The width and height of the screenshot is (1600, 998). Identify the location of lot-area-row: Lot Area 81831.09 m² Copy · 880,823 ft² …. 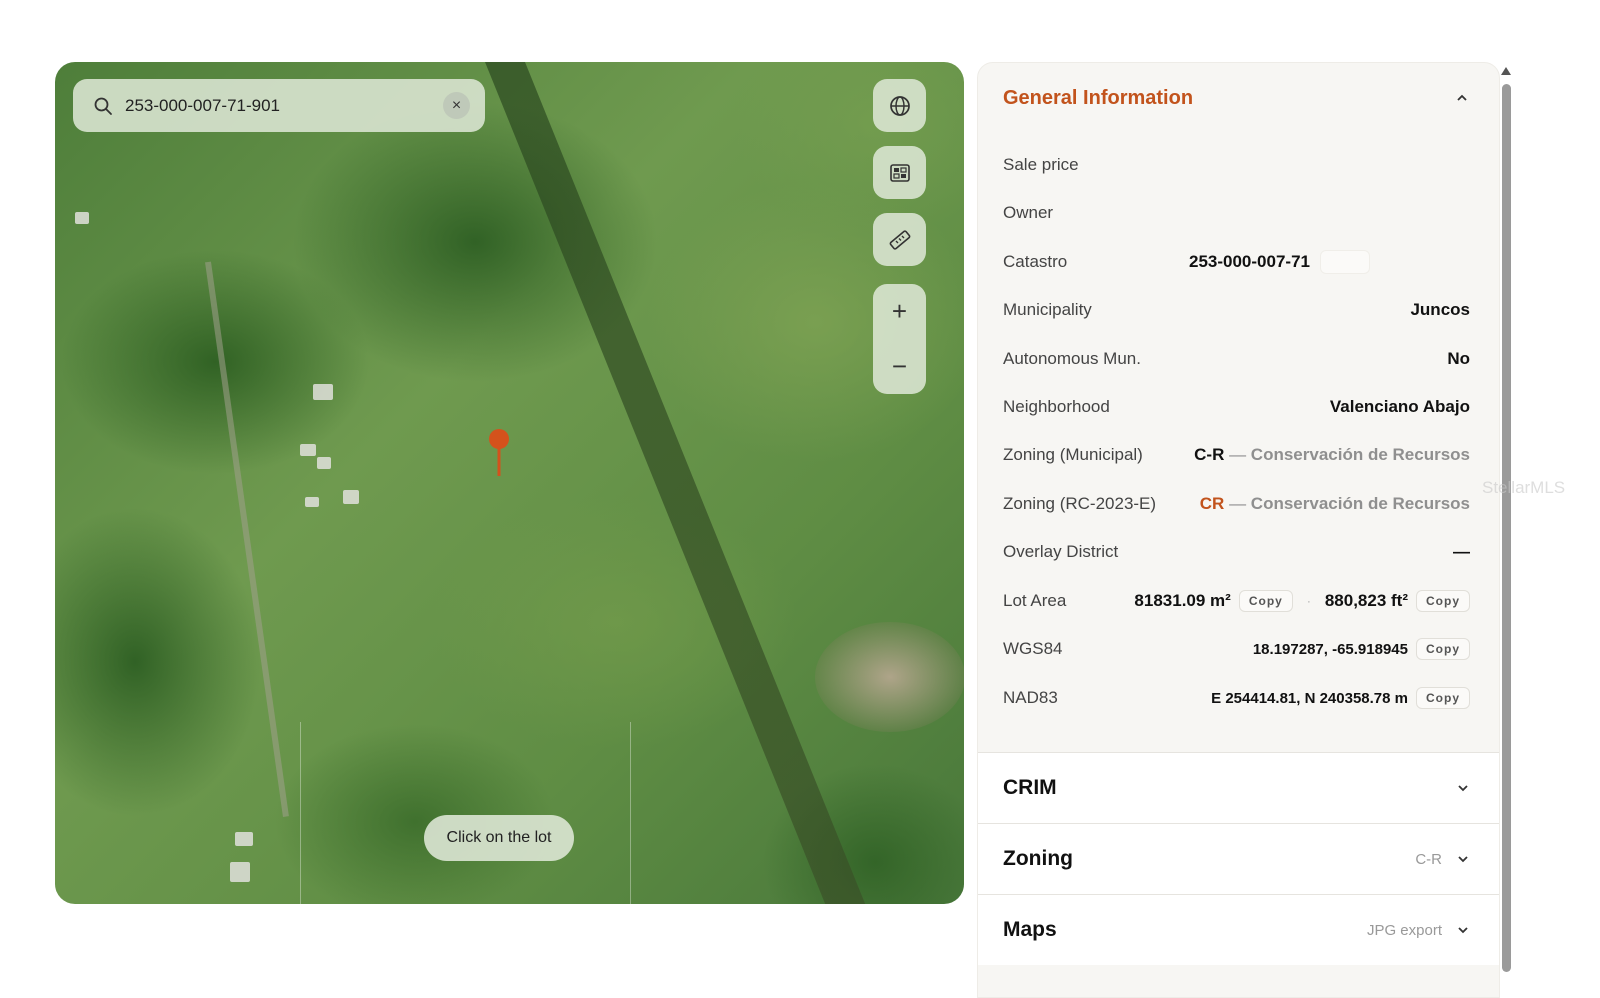
(1236, 601).